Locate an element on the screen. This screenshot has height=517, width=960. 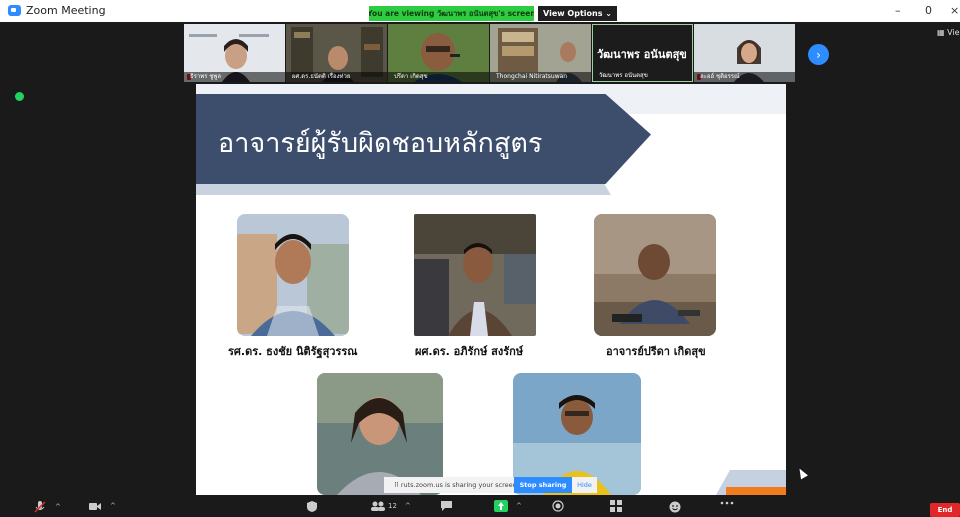
more-button is located at coordinates (727, 503).